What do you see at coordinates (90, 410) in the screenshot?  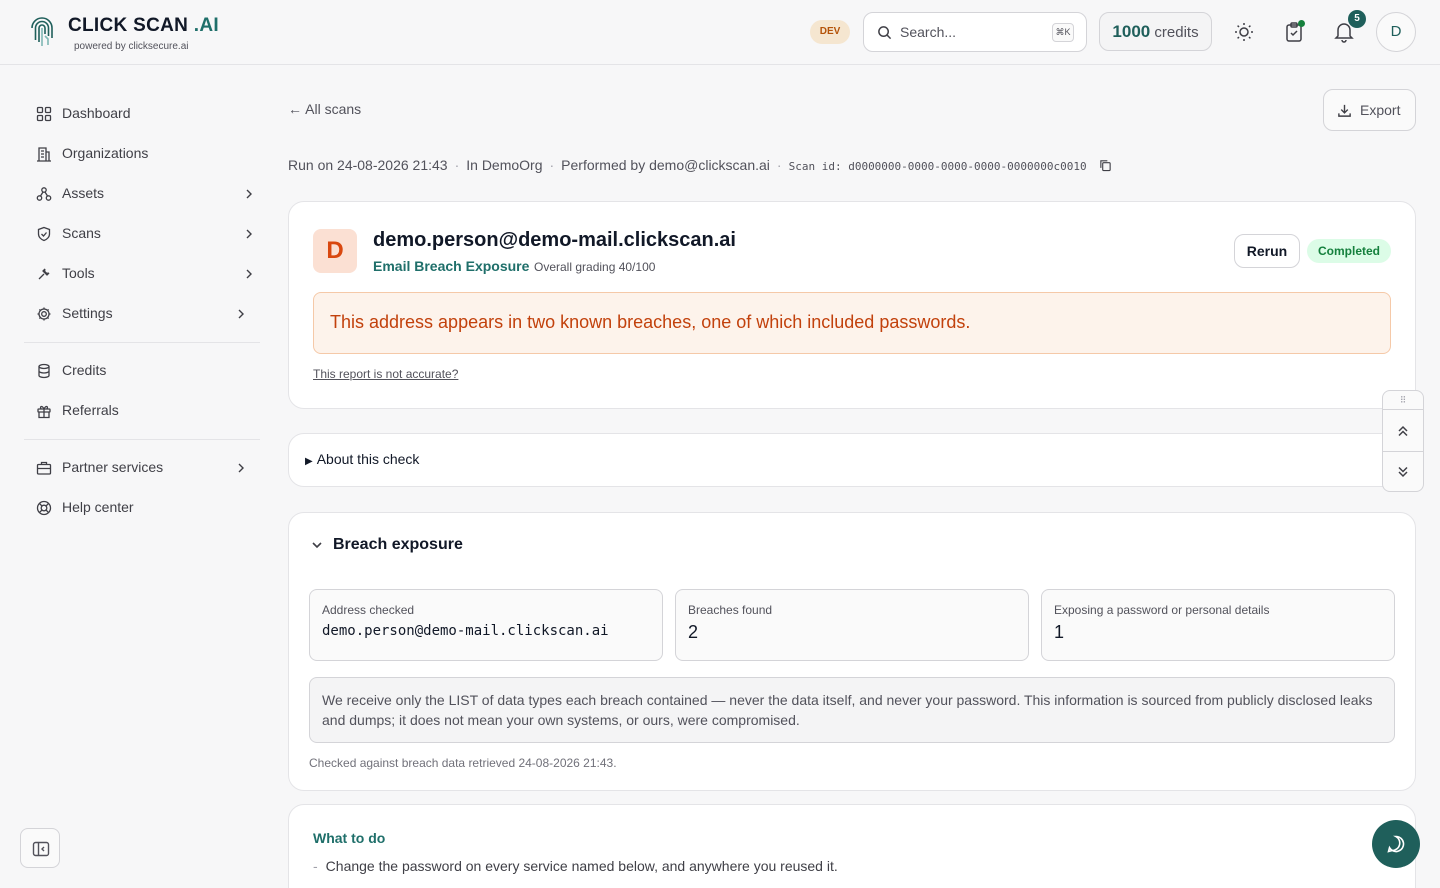 I see `sidebar-item-label: Referrals` at bounding box center [90, 410].